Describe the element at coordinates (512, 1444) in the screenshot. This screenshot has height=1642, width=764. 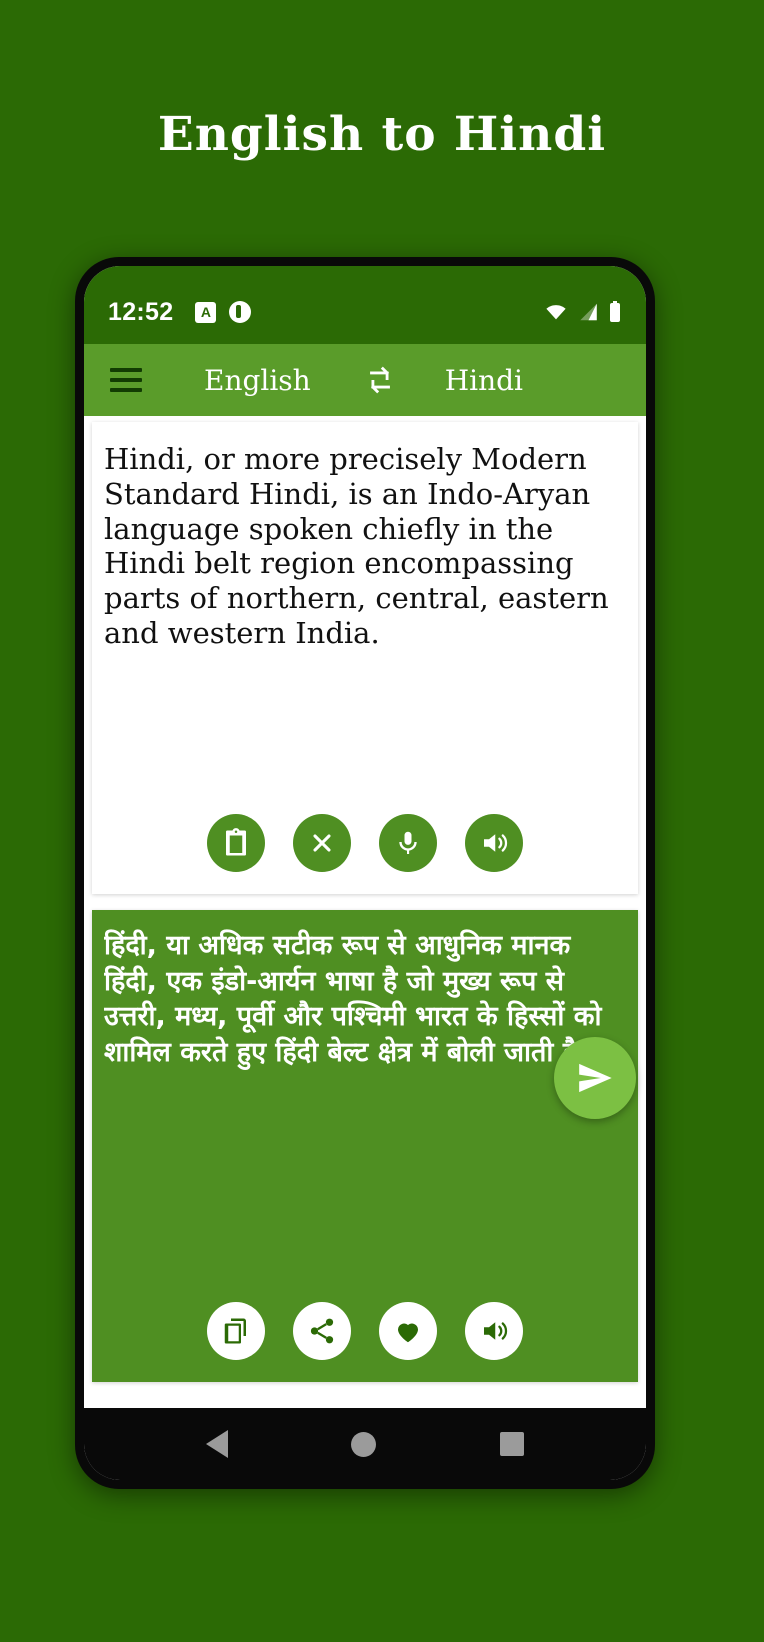
I see `recents-square-icon` at that location.